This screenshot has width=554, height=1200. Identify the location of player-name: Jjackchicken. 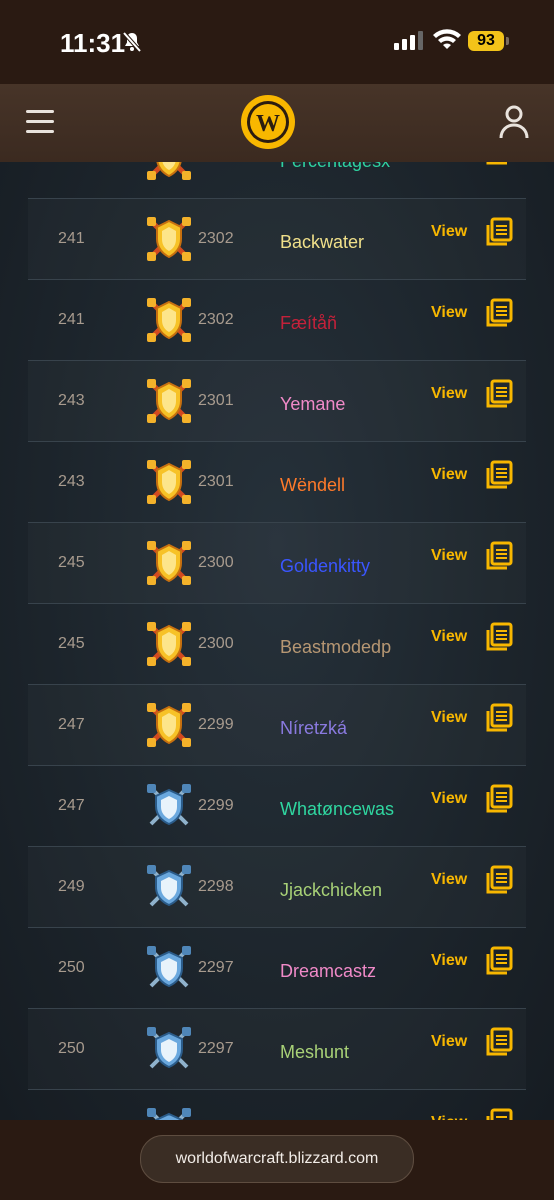
(331, 890).